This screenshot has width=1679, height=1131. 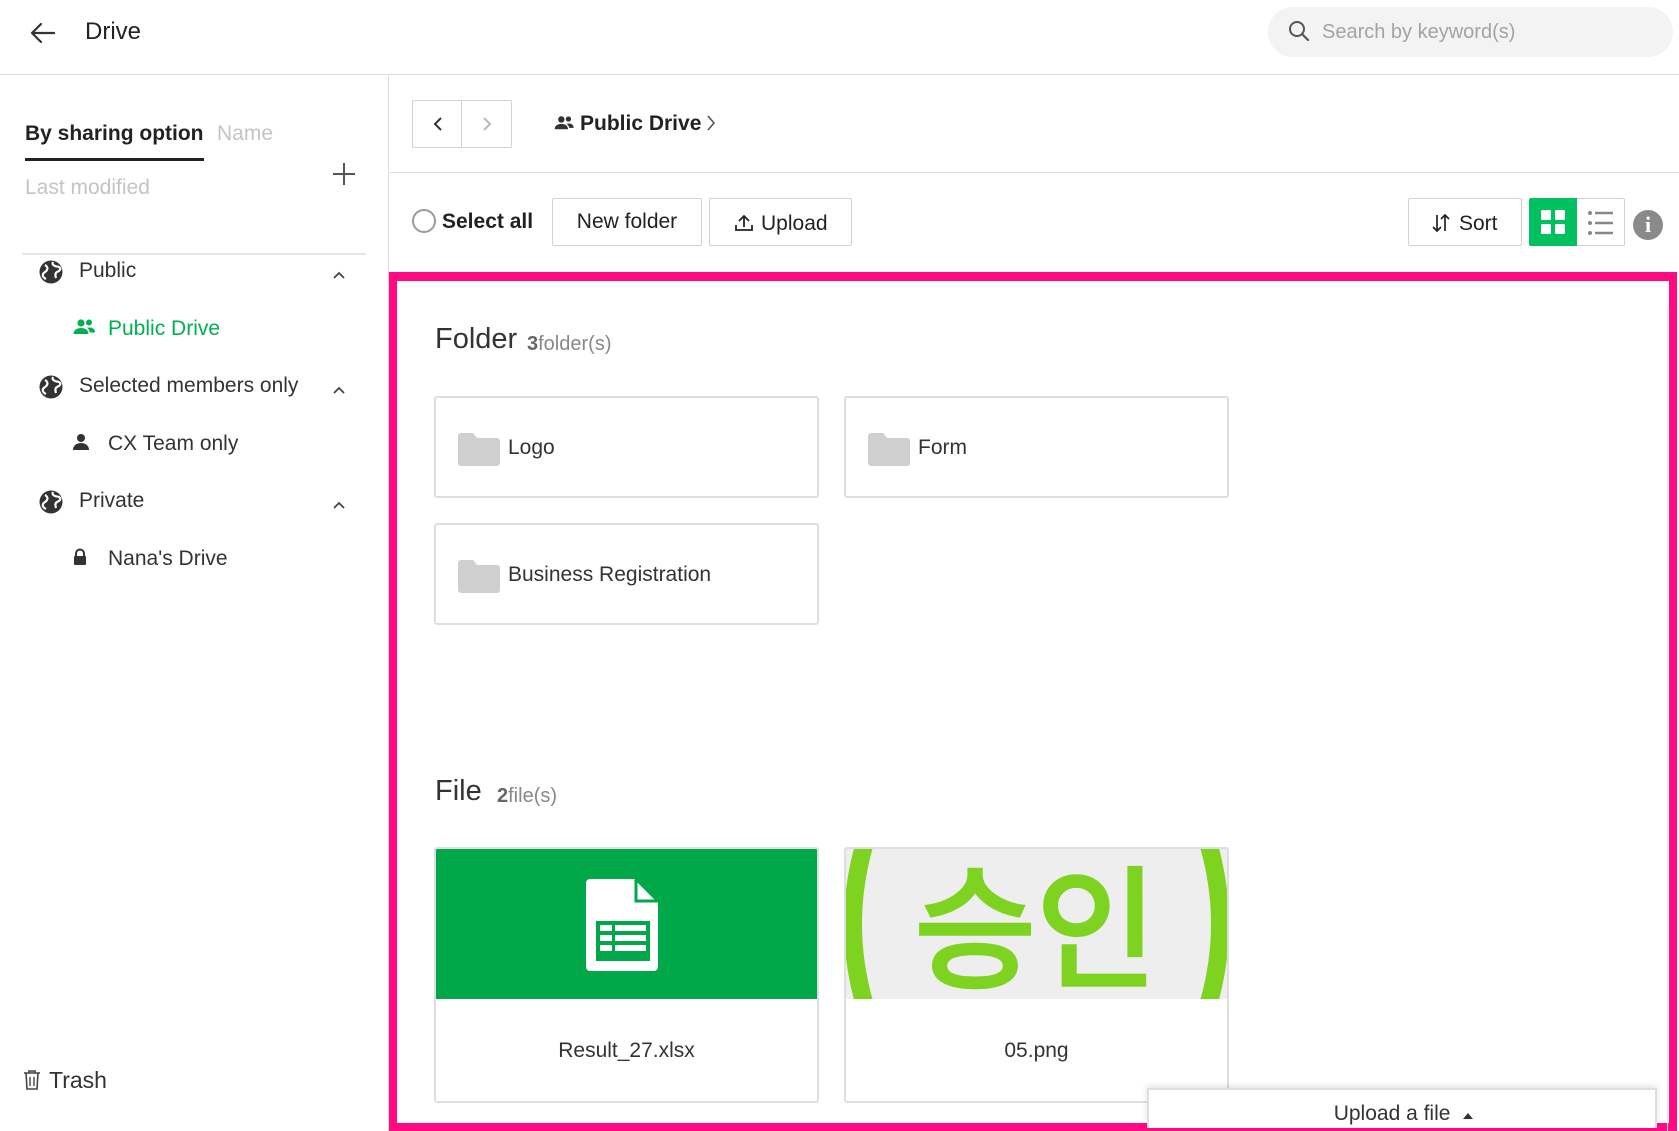 I want to click on trash-button: Trash, so click(x=82, y=1082).